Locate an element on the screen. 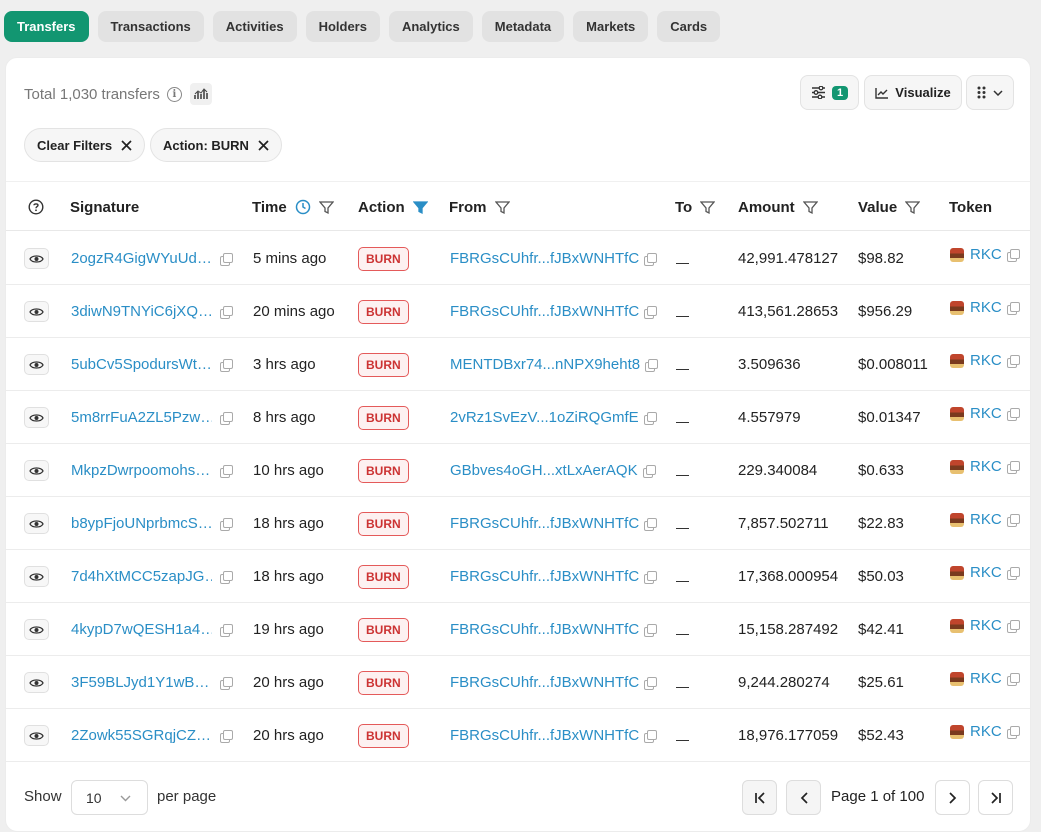  filter-active-icon is located at coordinates (420, 207).